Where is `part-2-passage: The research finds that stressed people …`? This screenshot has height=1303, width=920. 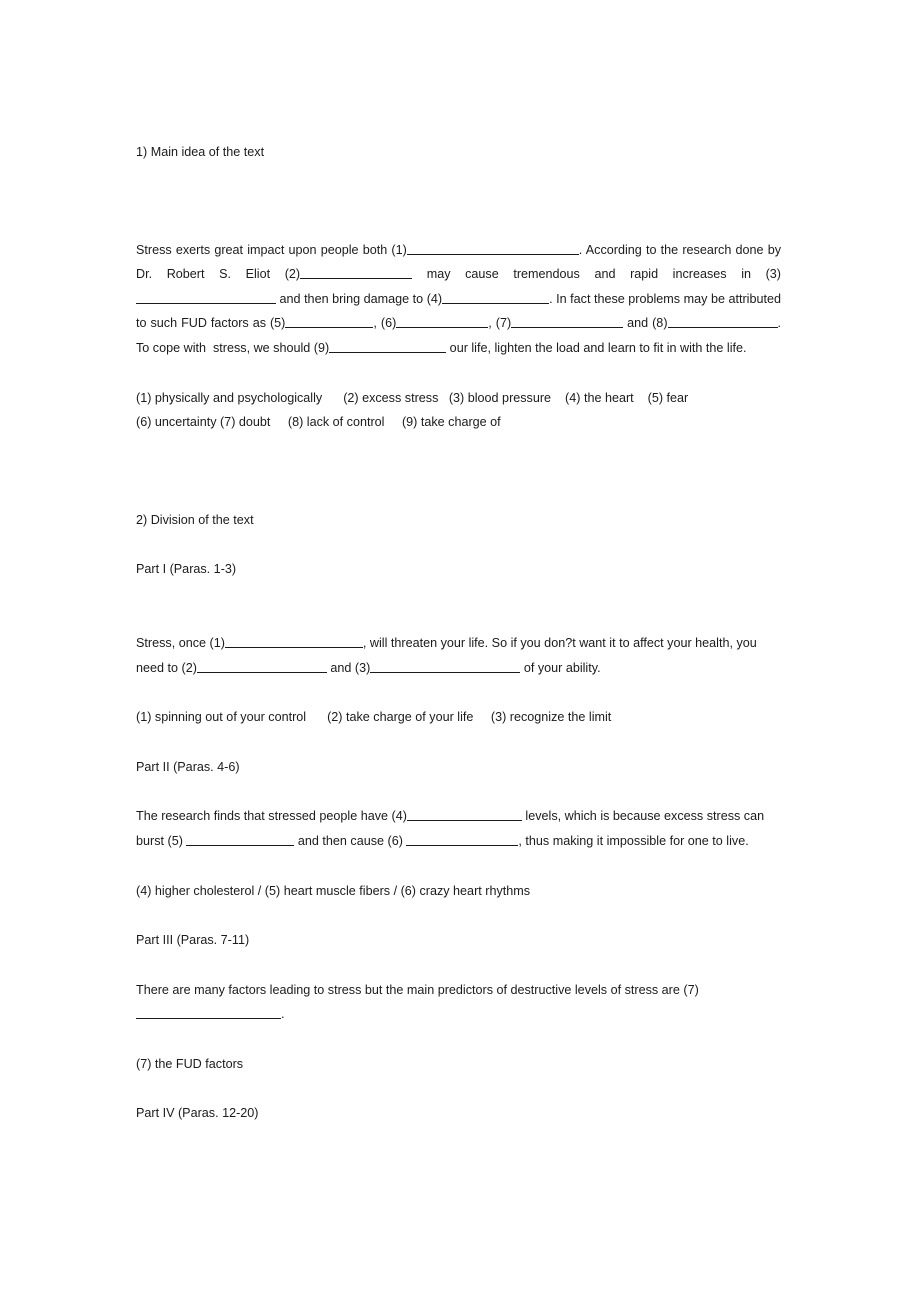
part-2-passage: The research finds that stressed people … is located at coordinates (458, 828).